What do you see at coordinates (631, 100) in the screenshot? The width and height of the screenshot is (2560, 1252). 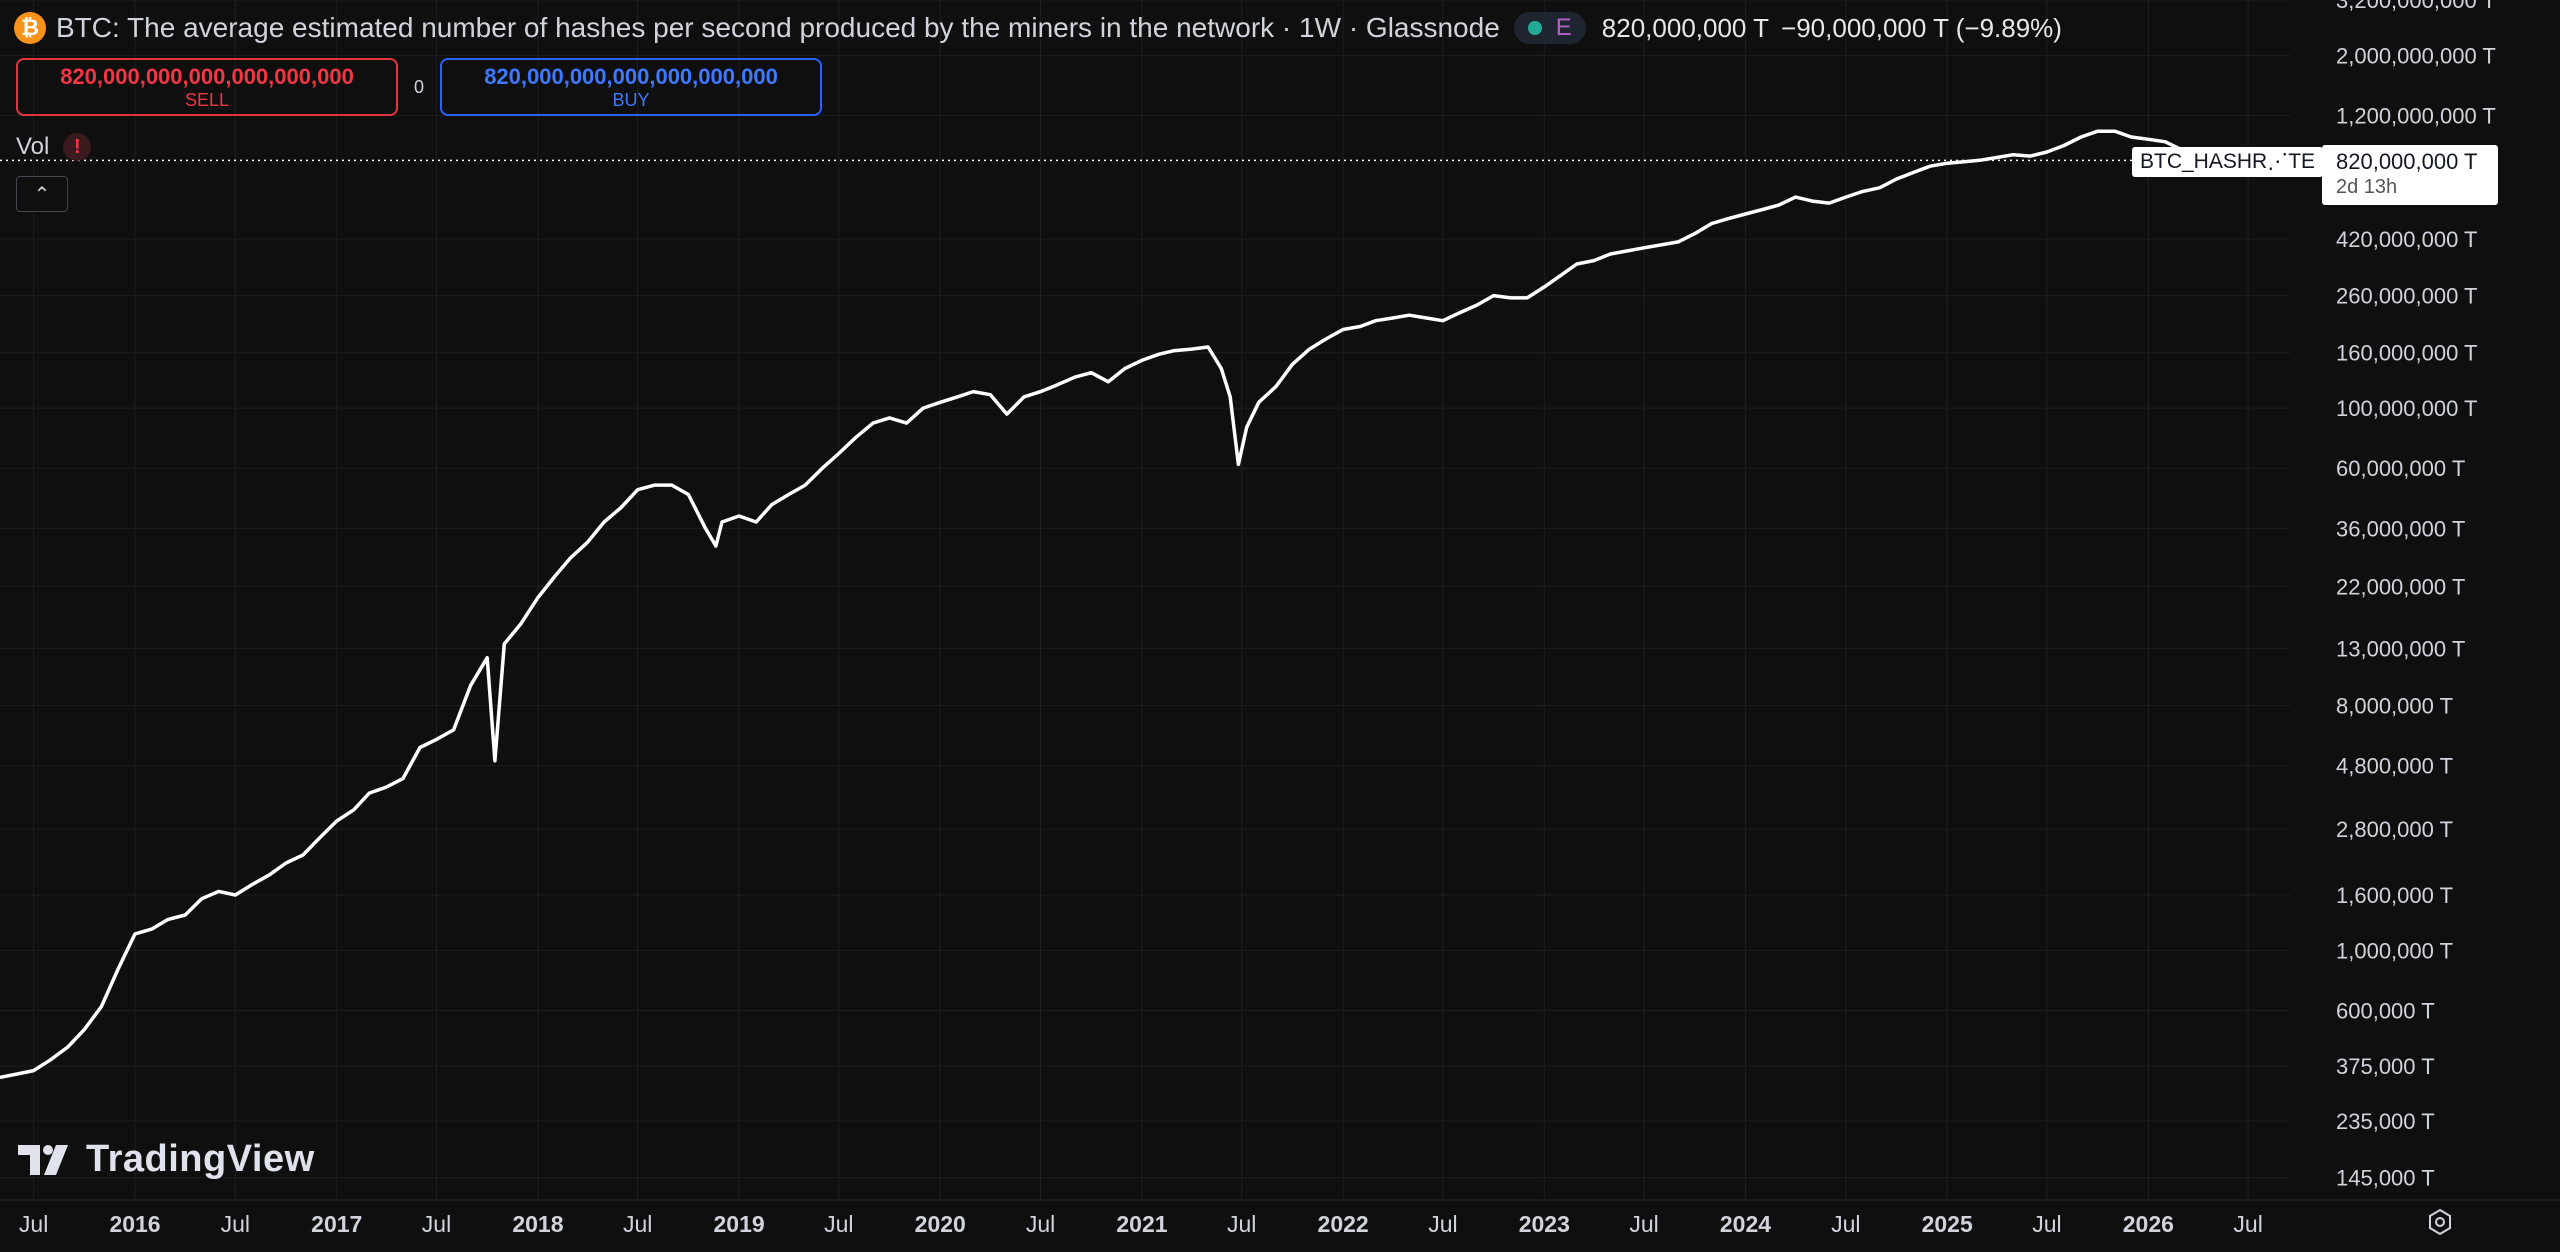 I see `buy-label: BUY` at bounding box center [631, 100].